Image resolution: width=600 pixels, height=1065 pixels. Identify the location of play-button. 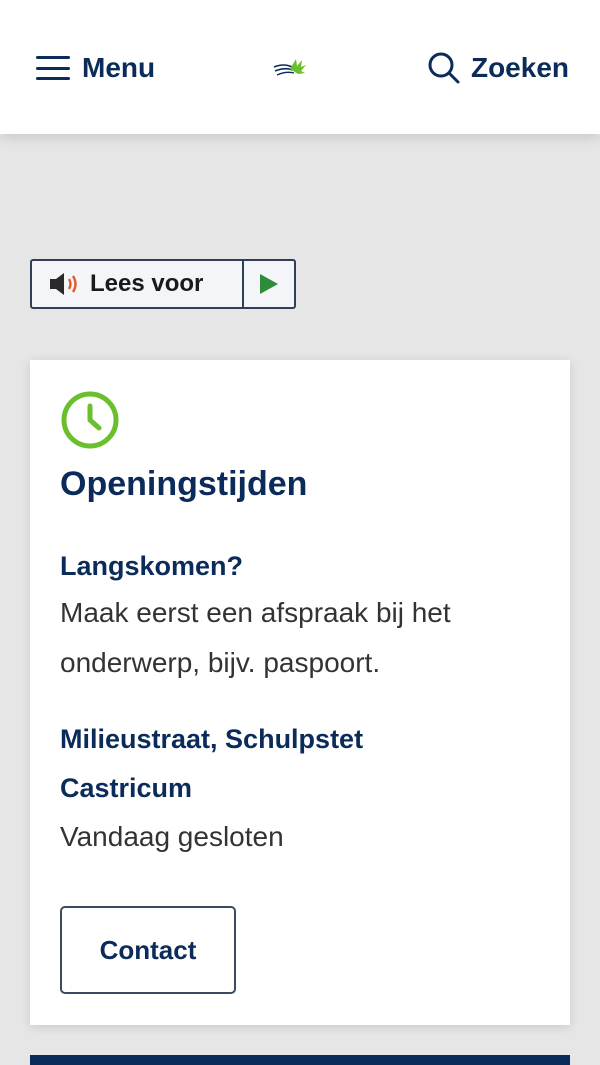
(269, 284).